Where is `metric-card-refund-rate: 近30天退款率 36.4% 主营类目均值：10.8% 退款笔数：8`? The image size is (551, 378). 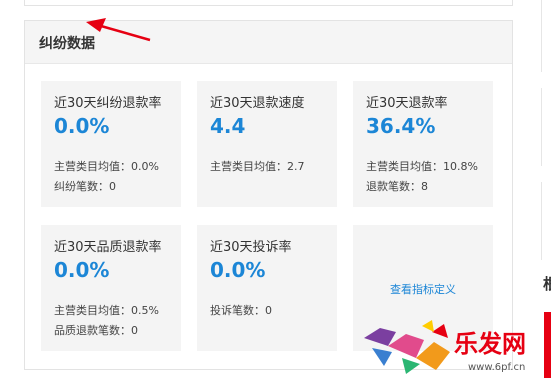 metric-card-refund-rate: 近30天退款率 36.4% 主营类目均值：10.8% 退款笔数：8 is located at coordinates (423, 144).